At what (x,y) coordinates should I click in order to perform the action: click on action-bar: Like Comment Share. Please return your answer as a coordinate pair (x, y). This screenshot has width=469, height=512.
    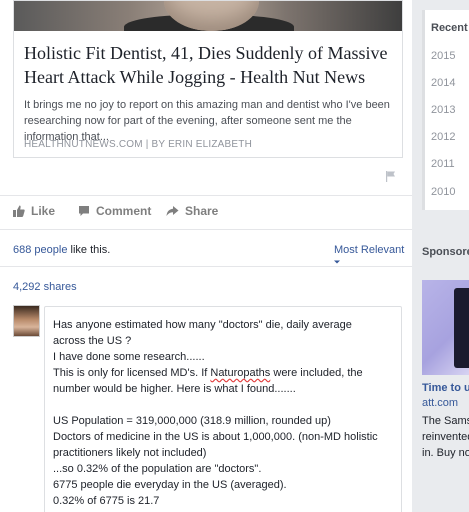
    Looking at the image, I should click on (208, 212).